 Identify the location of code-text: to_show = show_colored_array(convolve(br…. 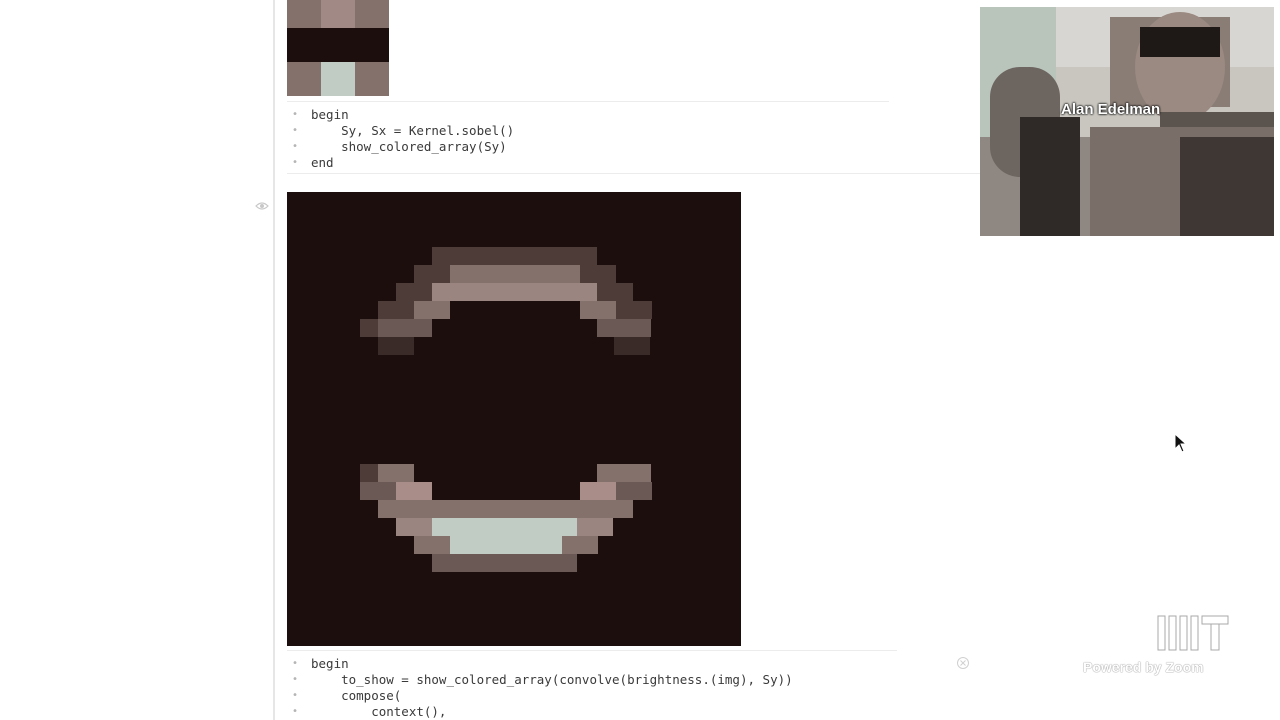
(552, 679).